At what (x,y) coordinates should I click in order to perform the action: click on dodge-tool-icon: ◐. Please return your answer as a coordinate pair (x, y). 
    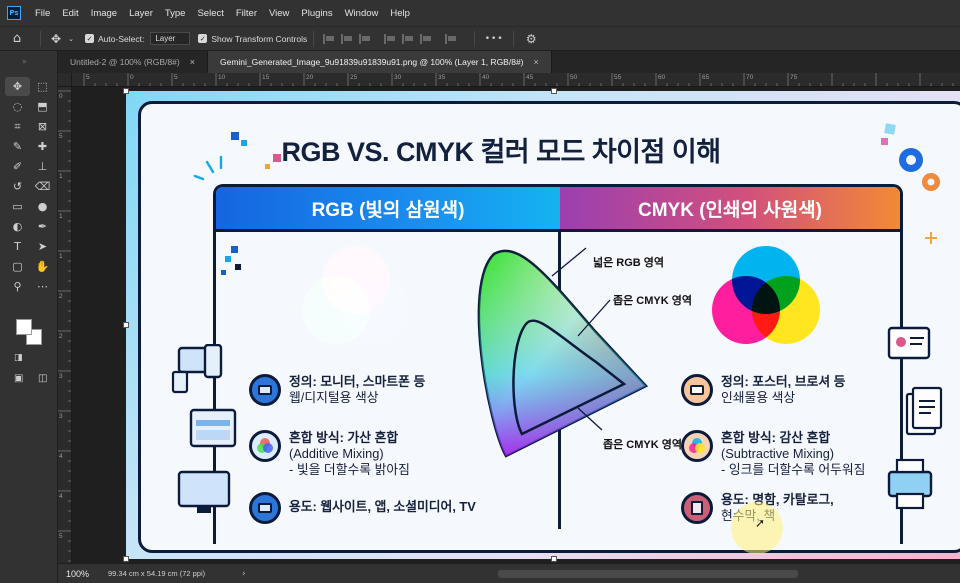
    Looking at the image, I should click on (17, 226).